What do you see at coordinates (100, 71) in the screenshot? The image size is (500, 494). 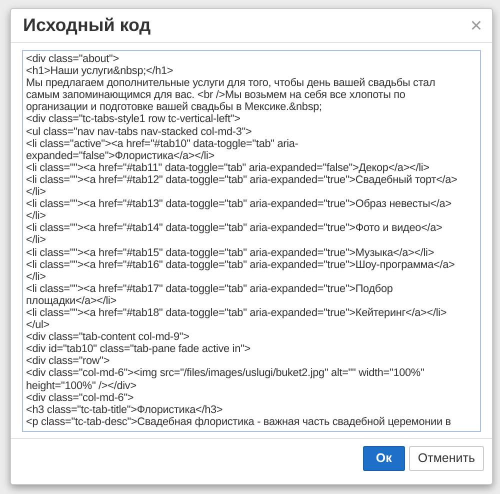 I see `code-line: <h1>Наши услуги&nbsp;</h1>` at bounding box center [100, 71].